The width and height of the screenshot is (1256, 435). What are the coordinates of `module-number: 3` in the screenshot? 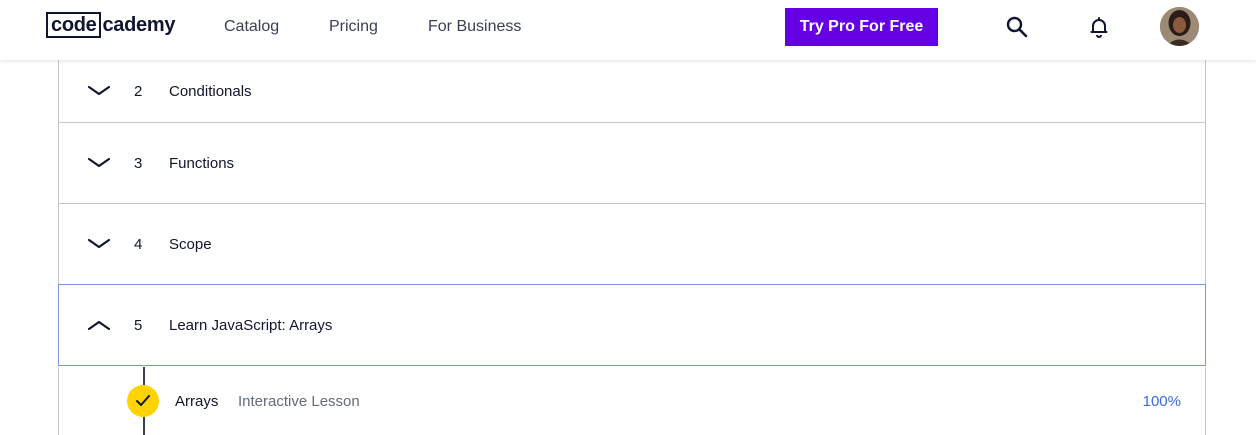 It's located at (138, 163).